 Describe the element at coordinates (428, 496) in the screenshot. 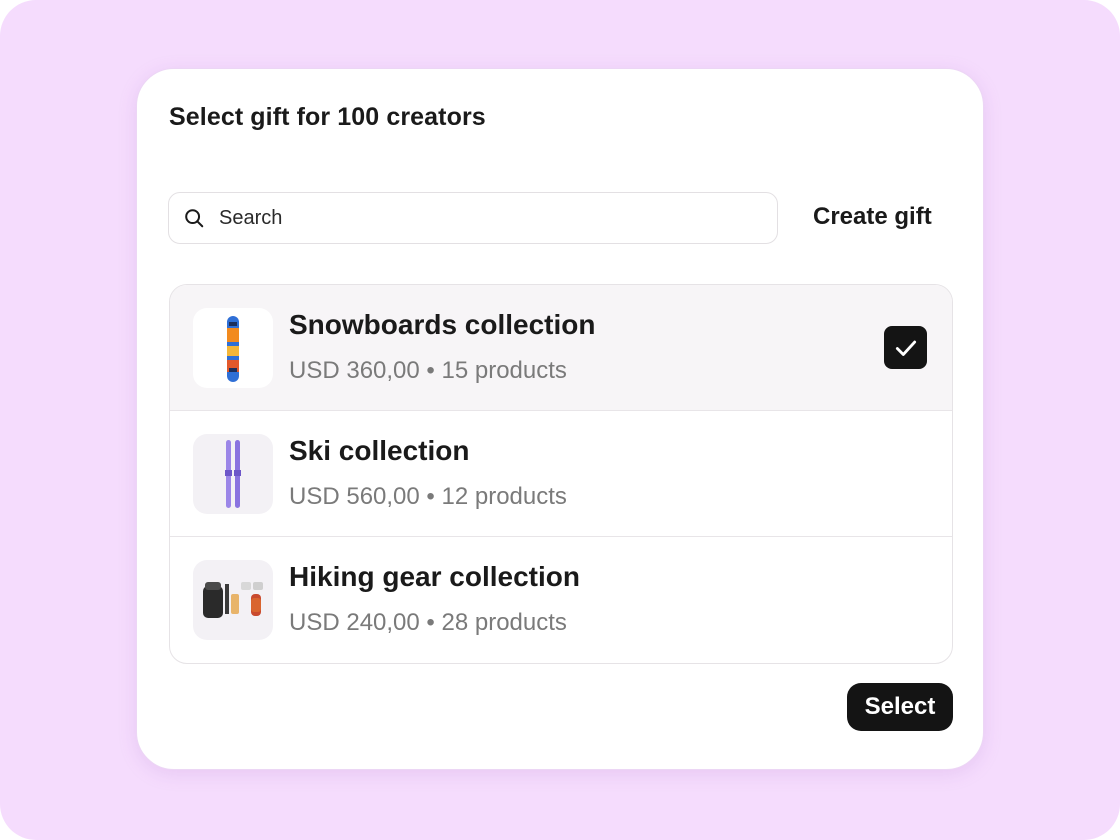

I see `gift-meta: USD 560,00 • 12 products` at that location.